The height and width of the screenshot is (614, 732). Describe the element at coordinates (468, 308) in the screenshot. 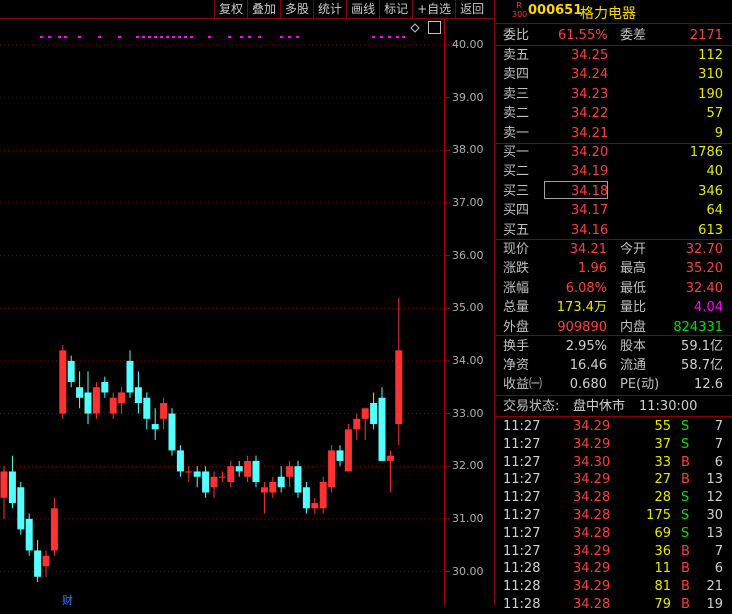

I see `y-tick-label: 35.00` at that location.